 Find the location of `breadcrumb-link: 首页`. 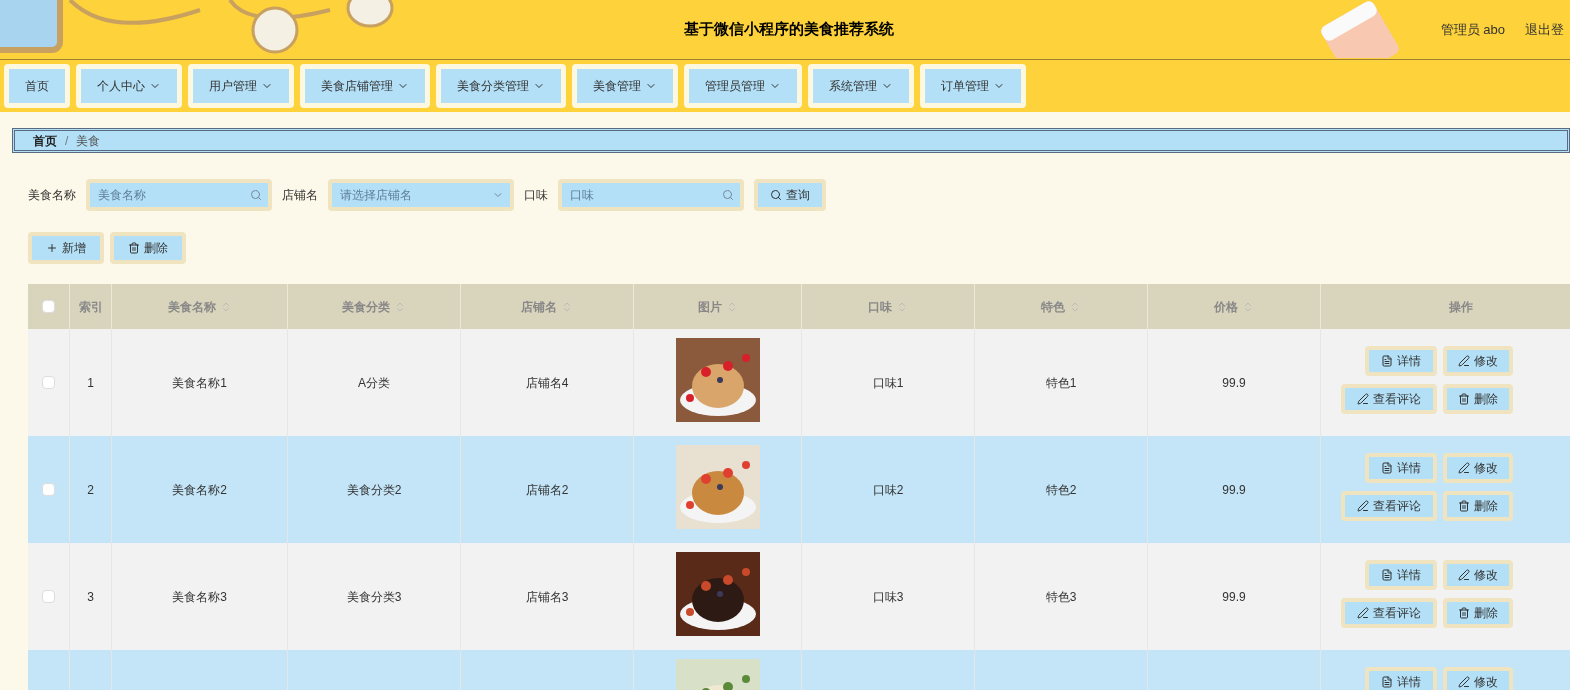

breadcrumb-link: 首页 is located at coordinates (45, 140).